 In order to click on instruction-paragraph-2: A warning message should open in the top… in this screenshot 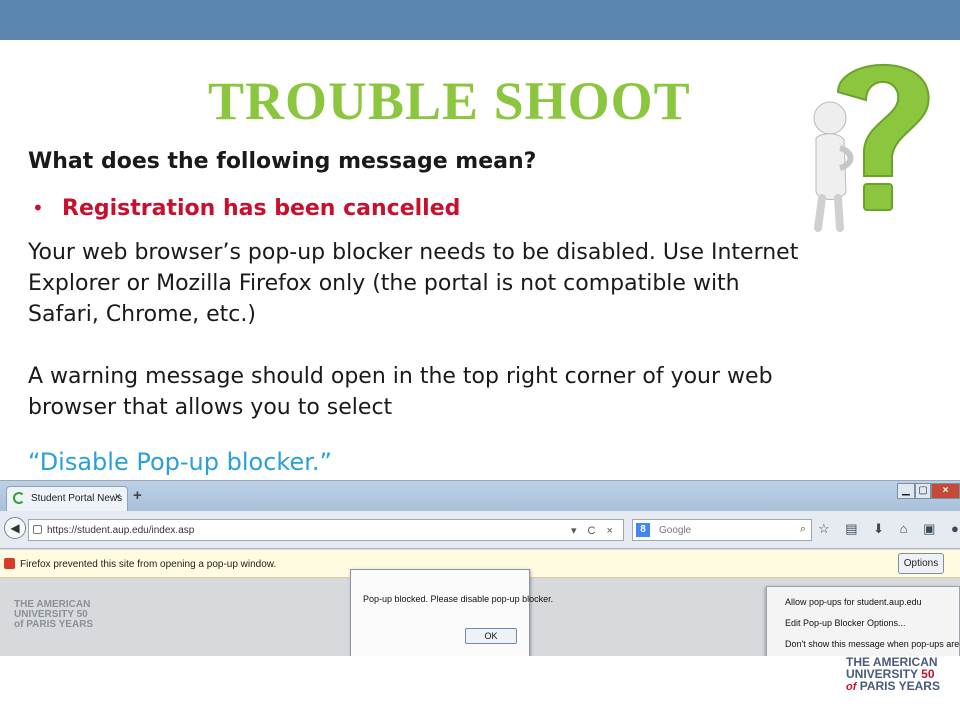, I will do `click(400, 392)`.